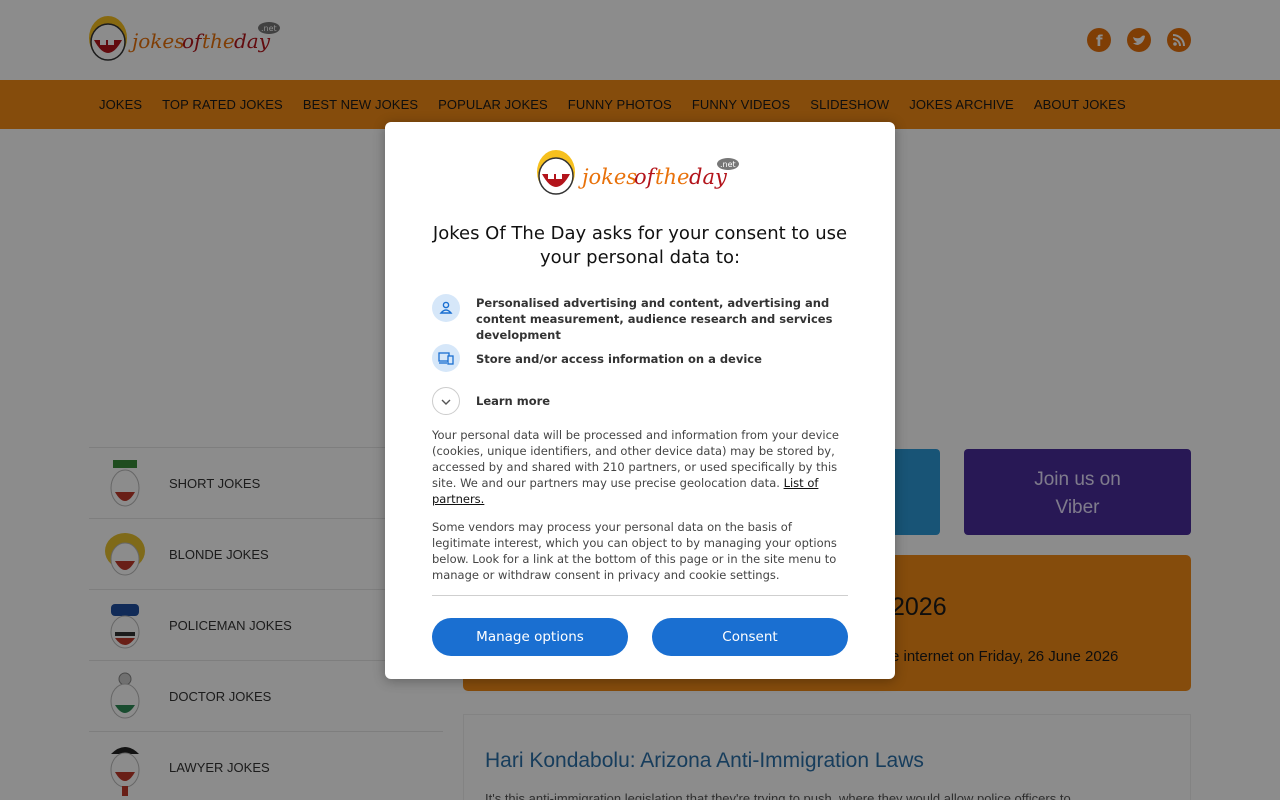 This screenshot has width=1280, height=800. Describe the element at coordinates (513, 401) in the screenshot. I see `learn-more-label: Learn more` at that location.